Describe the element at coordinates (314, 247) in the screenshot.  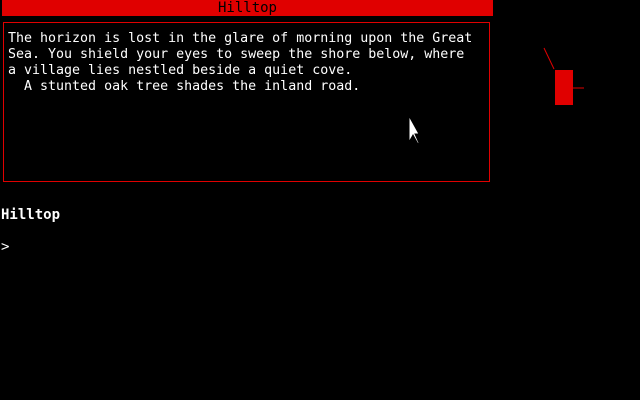
I see `command-input` at that location.